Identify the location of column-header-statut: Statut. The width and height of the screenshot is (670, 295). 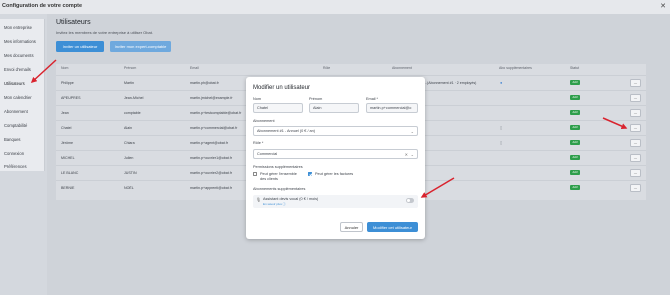
(575, 68).